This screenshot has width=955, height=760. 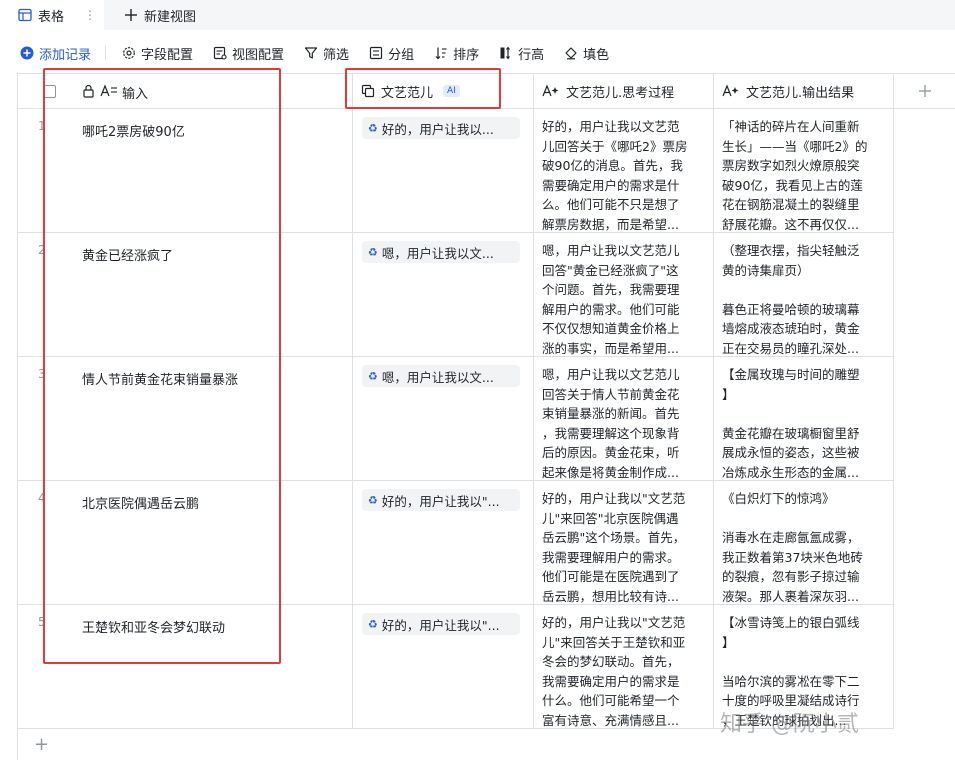 What do you see at coordinates (477, 15) in the screenshot?
I see `view-tab-bar: 表格 ⋮ 新建视图` at bounding box center [477, 15].